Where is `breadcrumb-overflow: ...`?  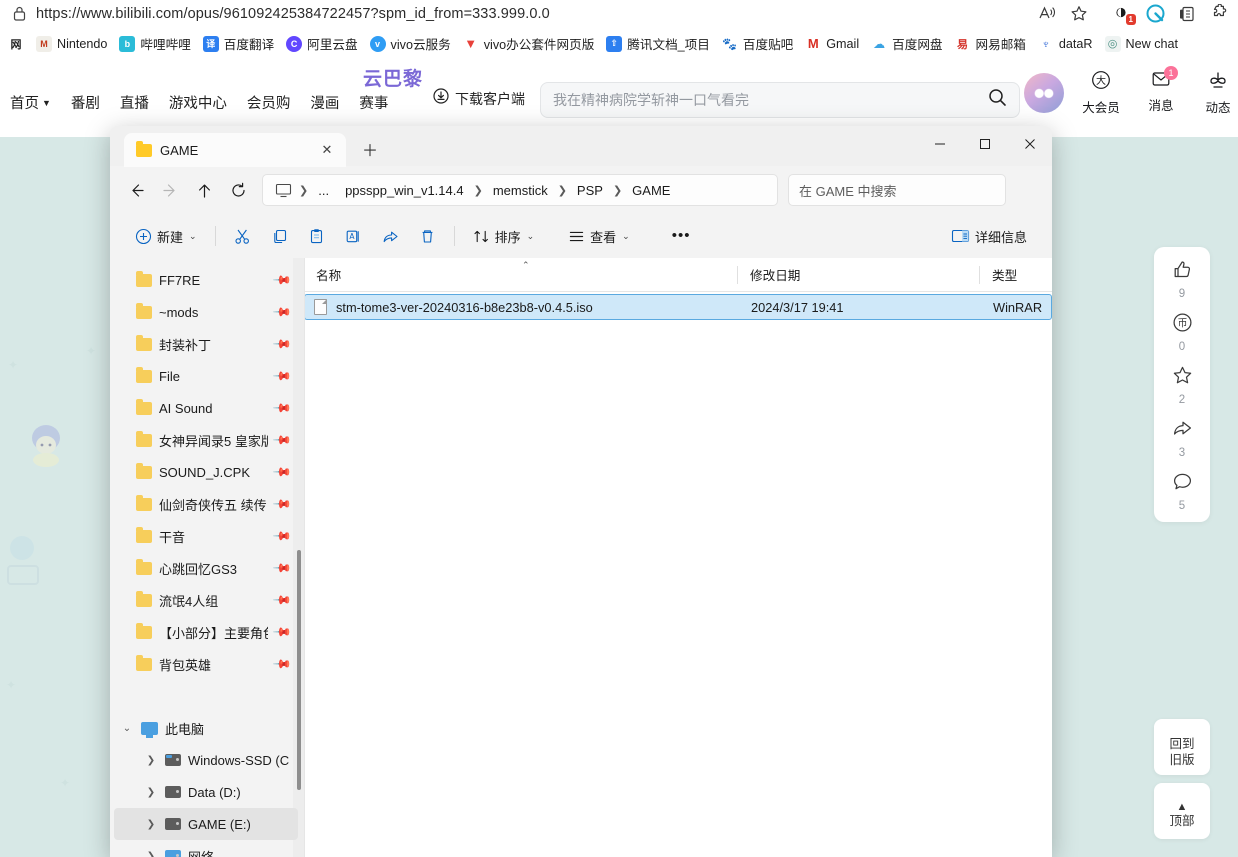 breadcrumb-overflow: ... is located at coordinates (323, 190).